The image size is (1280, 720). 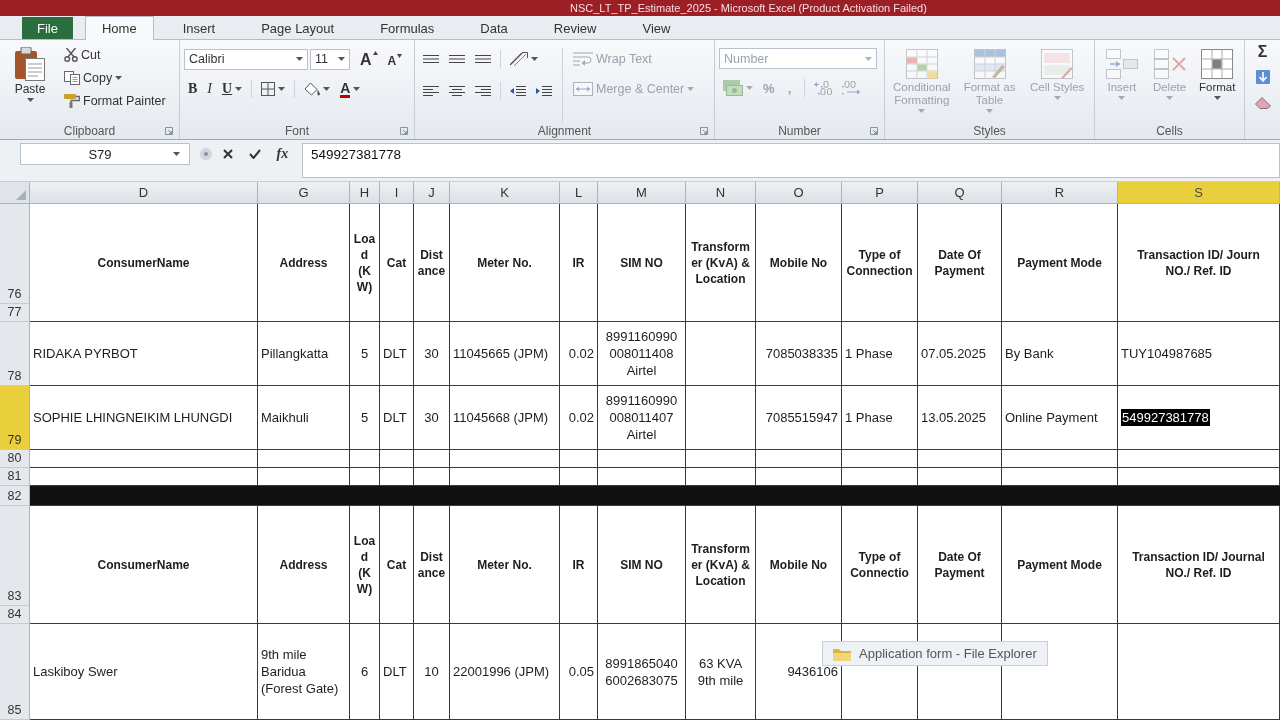 What do you see at coordinates (1199, 193) in the screenshot?
I see `column-header: S` at bounding box center [1199, 193].